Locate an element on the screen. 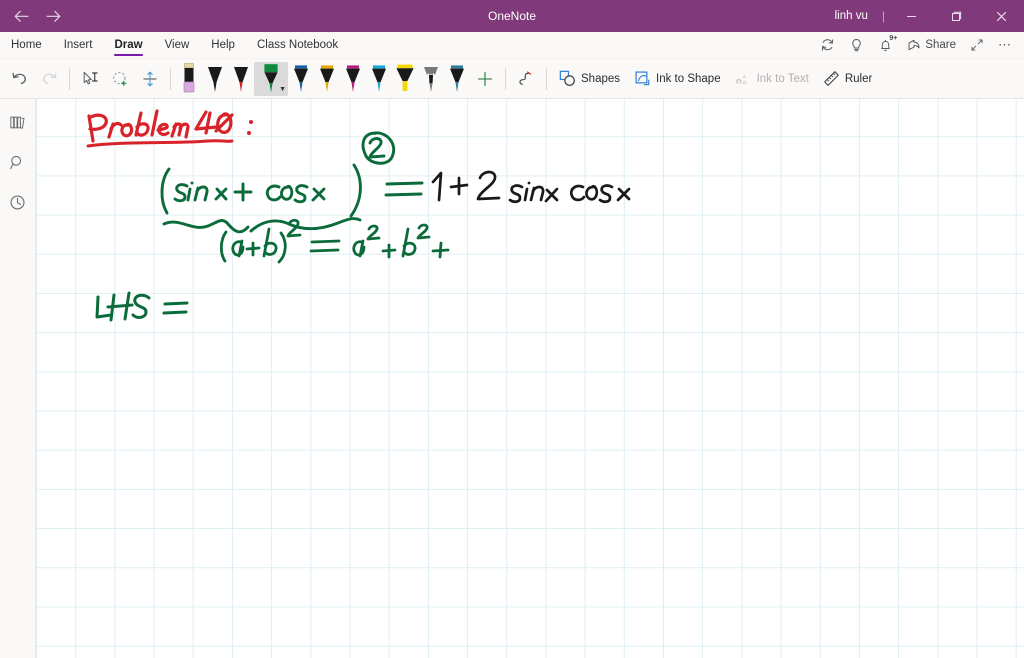 The width and height of the screenshot is (1024, 658). ink-equation-rhs is located at coordinates (531, 187).